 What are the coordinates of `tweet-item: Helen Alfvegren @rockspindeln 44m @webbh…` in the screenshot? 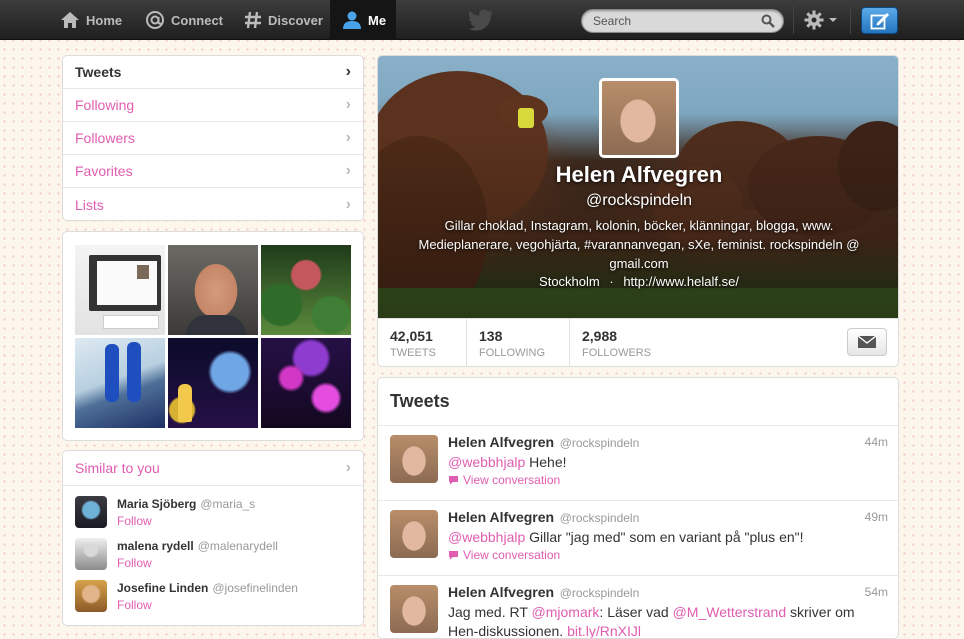 It's located at (638, 463).